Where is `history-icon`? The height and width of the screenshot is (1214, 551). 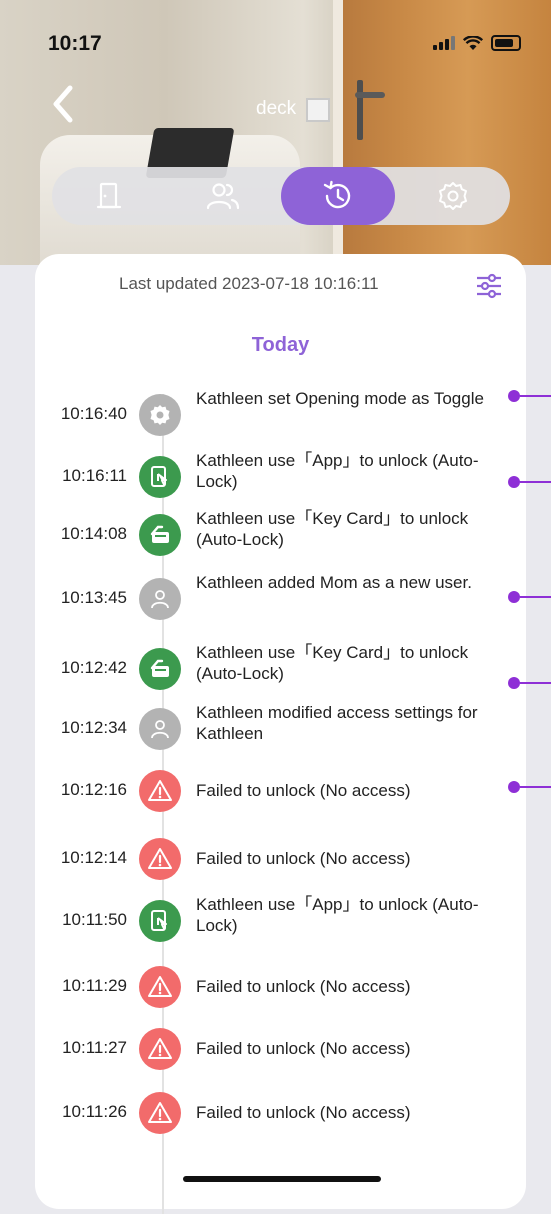 history-icon is located at coordinates (337, 194).